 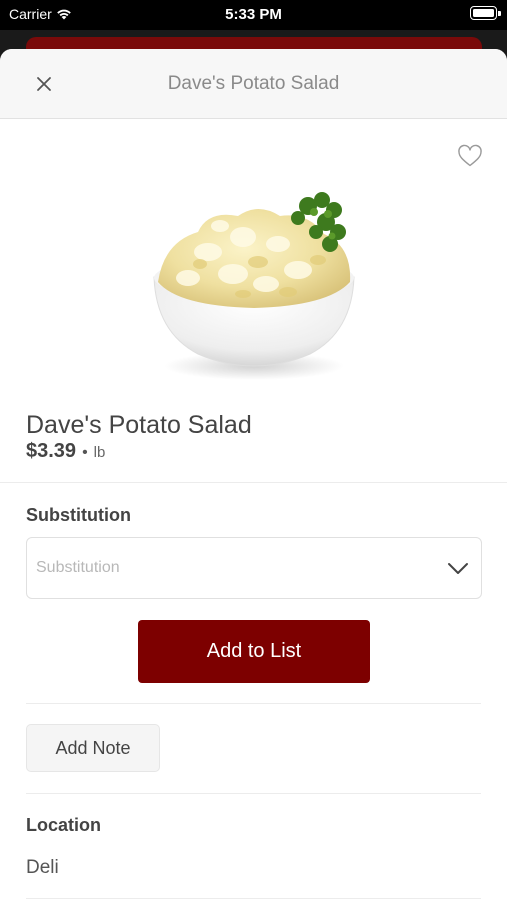 What do you see at coordinates (99, 452) in the screenshot?
I see `price-unit: lb` at bounding box center [99, 452].